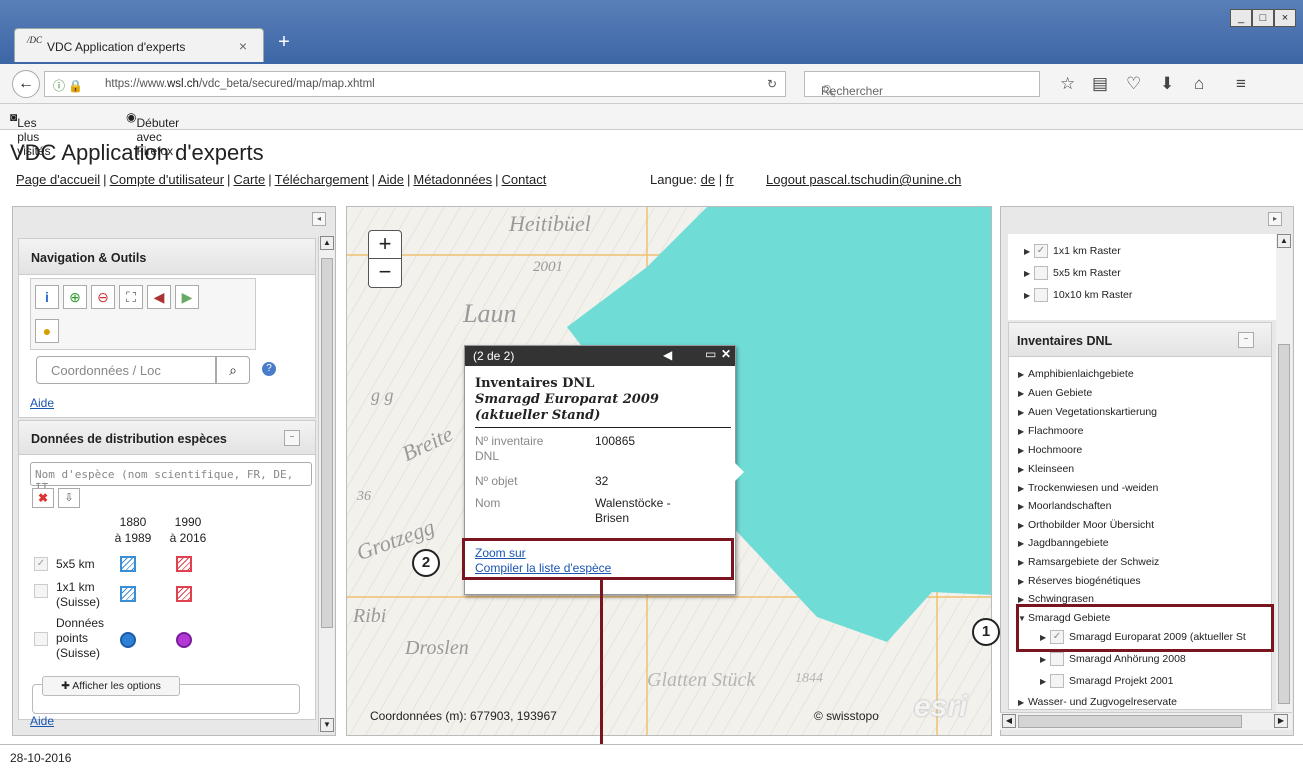 Image resolution: width=1303 pixels, height=774 pixels. I want to click on collapse-right-panel-button: ▸, so click(1275, 219).